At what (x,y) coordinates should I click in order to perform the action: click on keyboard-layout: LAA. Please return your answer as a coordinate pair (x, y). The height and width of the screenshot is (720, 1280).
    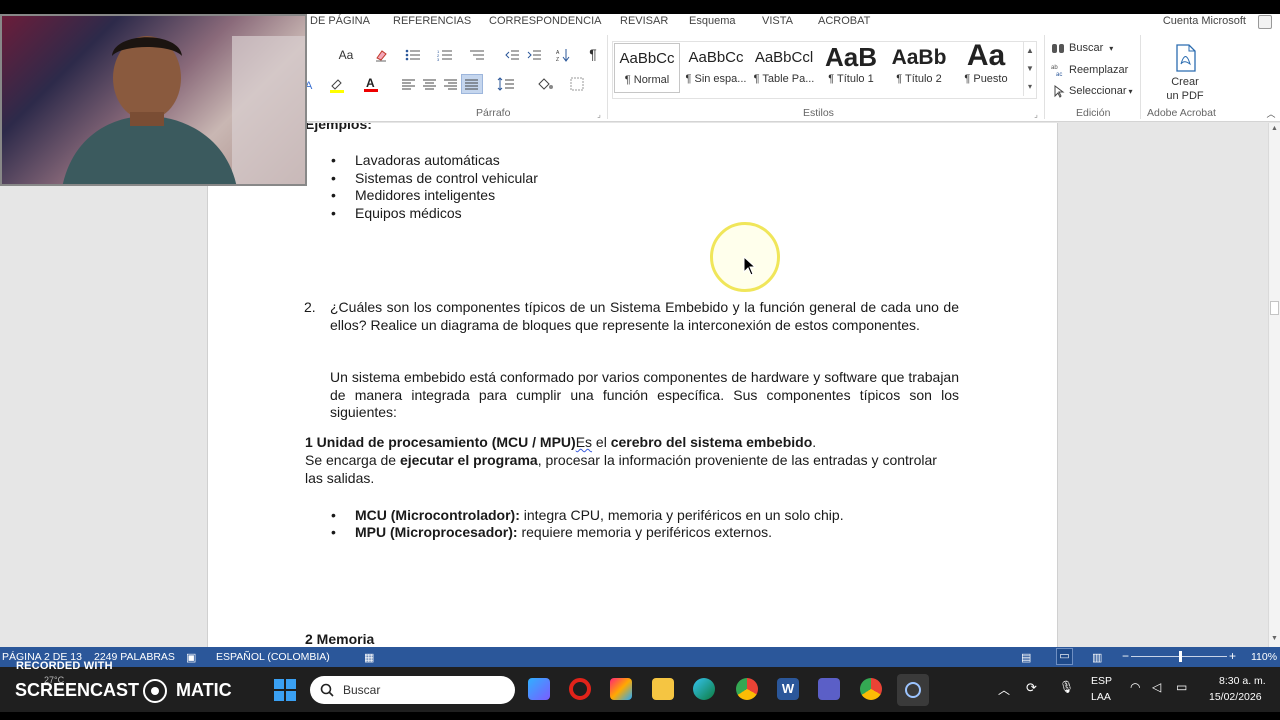
    Looking at the image, I should click on (1101, 697).